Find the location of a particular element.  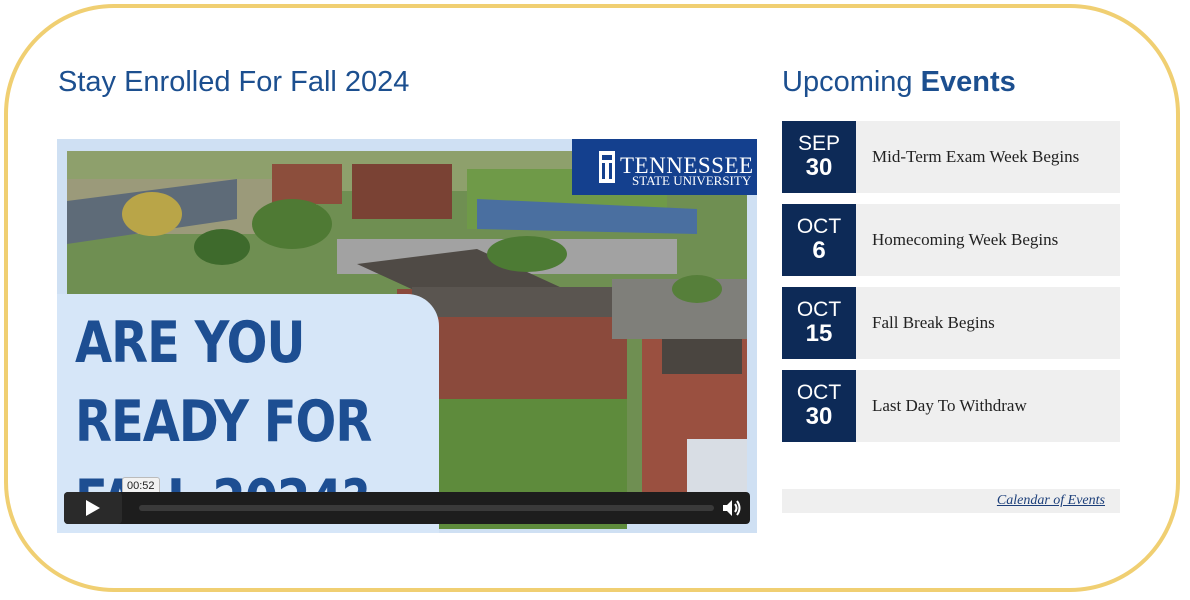

events-title-regular: Upcoming is located at coordinates (847, 82).